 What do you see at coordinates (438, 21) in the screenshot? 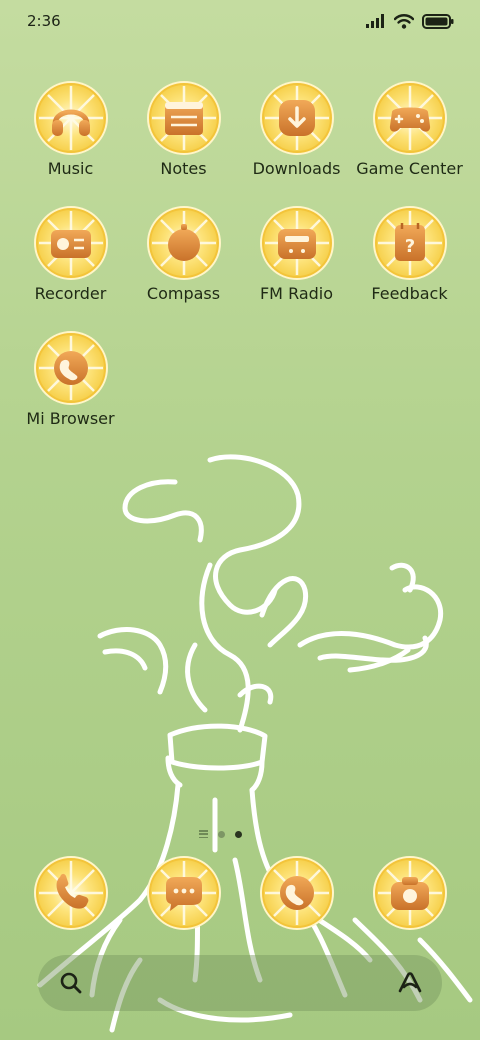
I see `battery-icon` at bounding box center [438, 21].